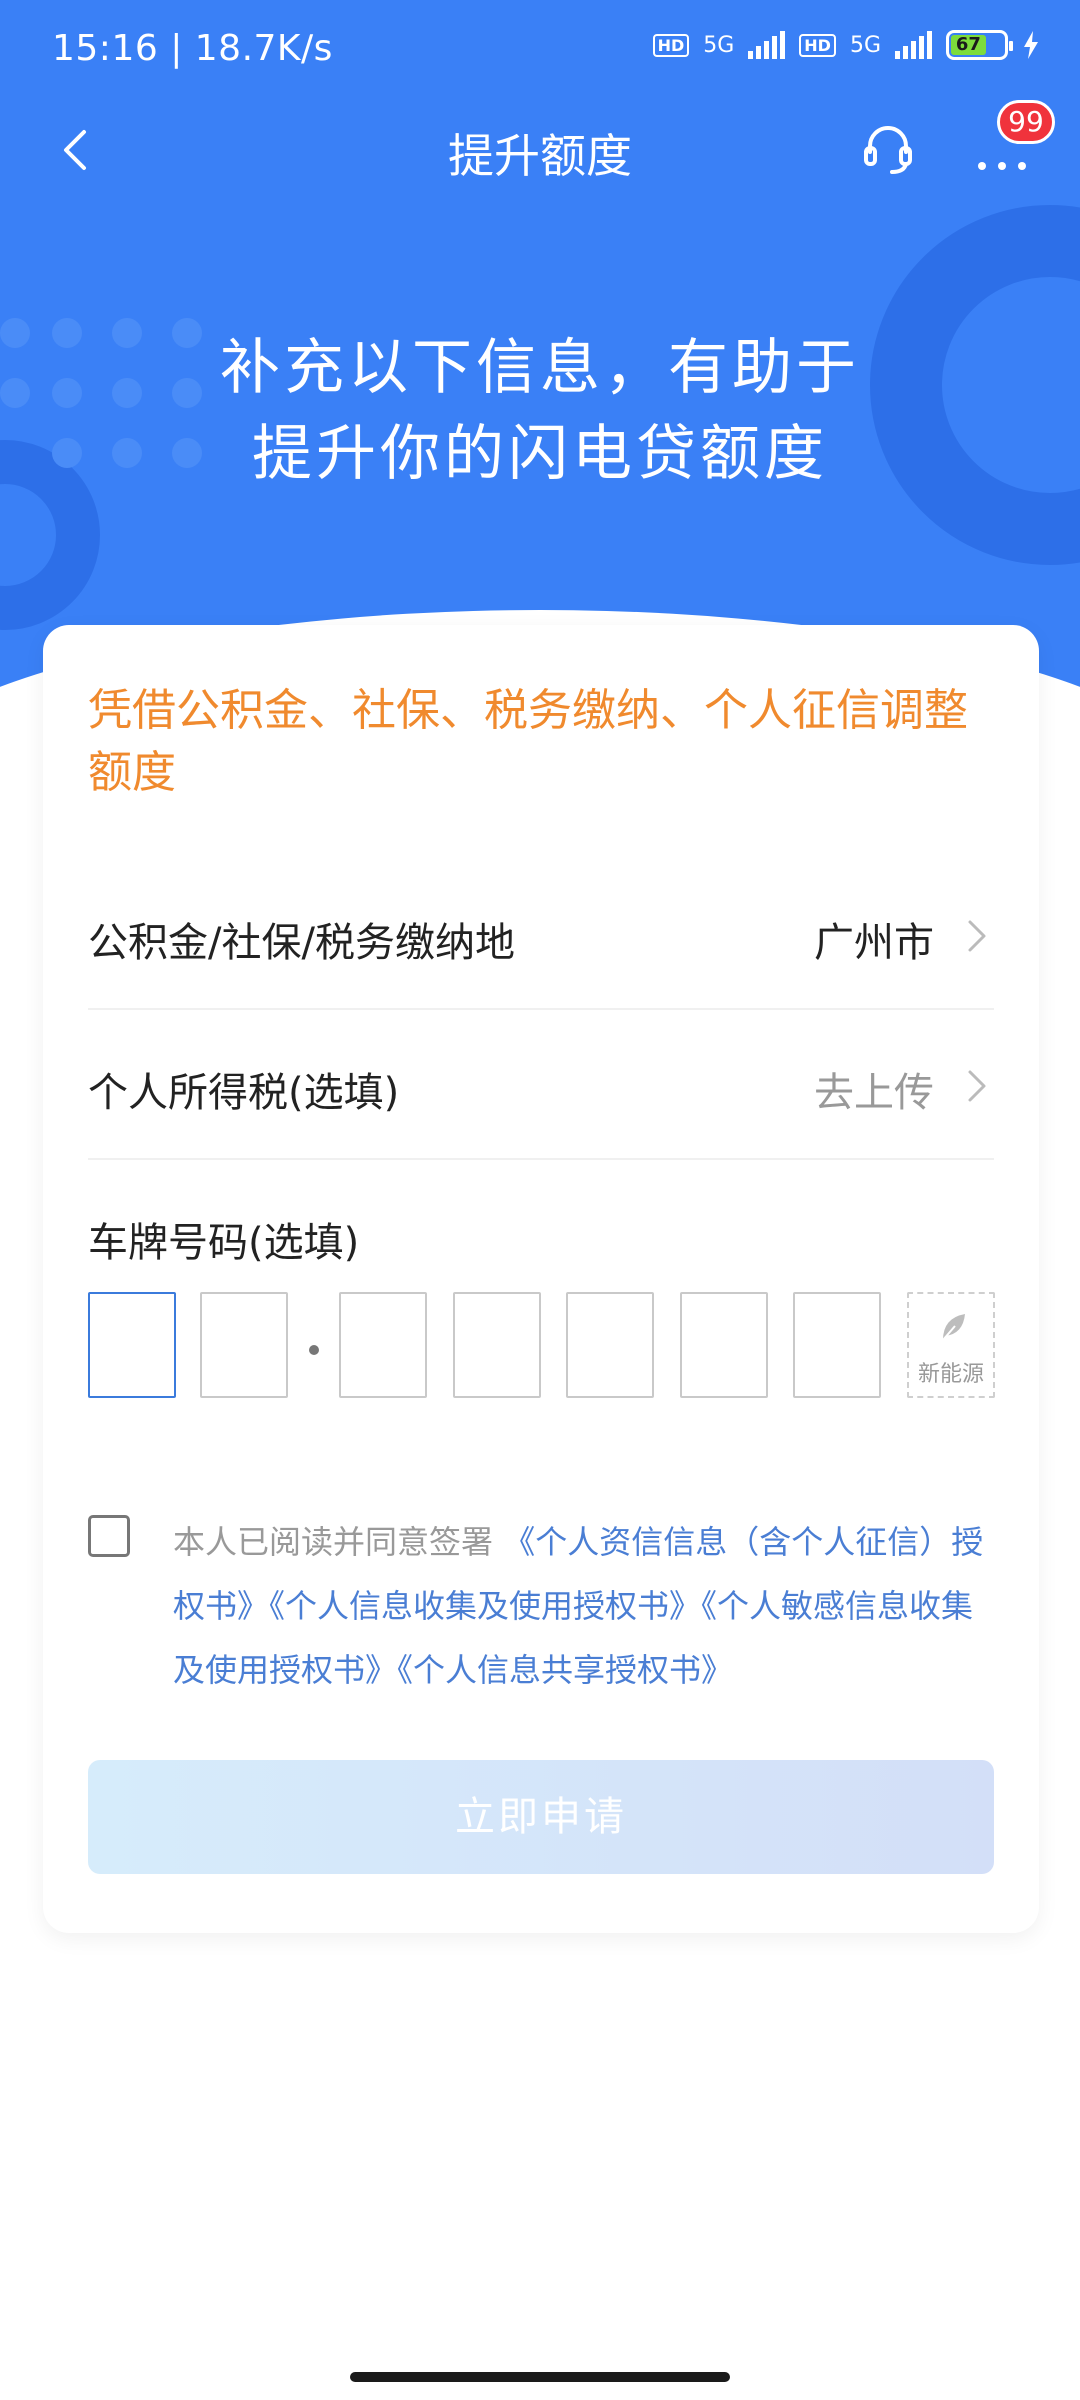 Image resolution: width=1080 pixels, height=2400 pixels. Describe the element at coordinates (953, 1327) in the screenshot. I see `leaf-icon` at that location.